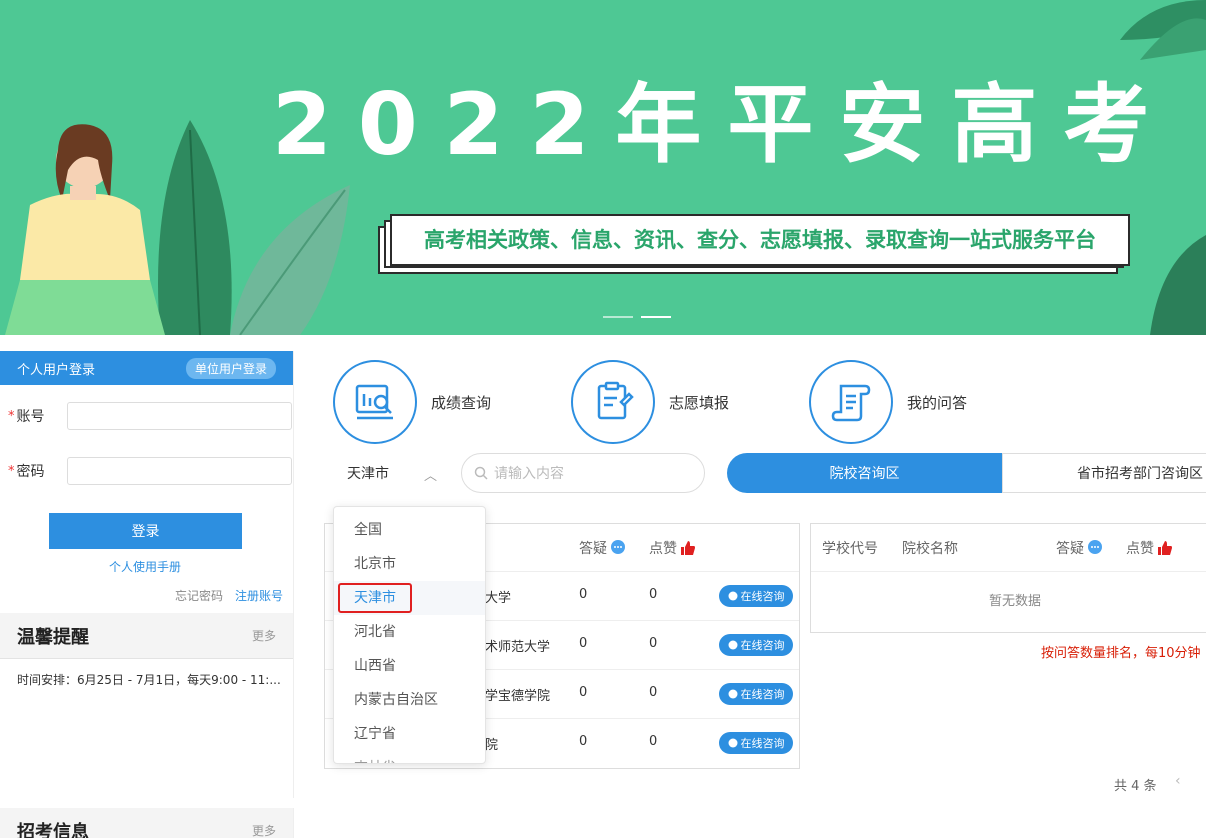 The height and width of the screenshot is (838, 1206). Describe the element at coordinates (492, 745) in the screenshot. I see `school-name: 院` at that location.